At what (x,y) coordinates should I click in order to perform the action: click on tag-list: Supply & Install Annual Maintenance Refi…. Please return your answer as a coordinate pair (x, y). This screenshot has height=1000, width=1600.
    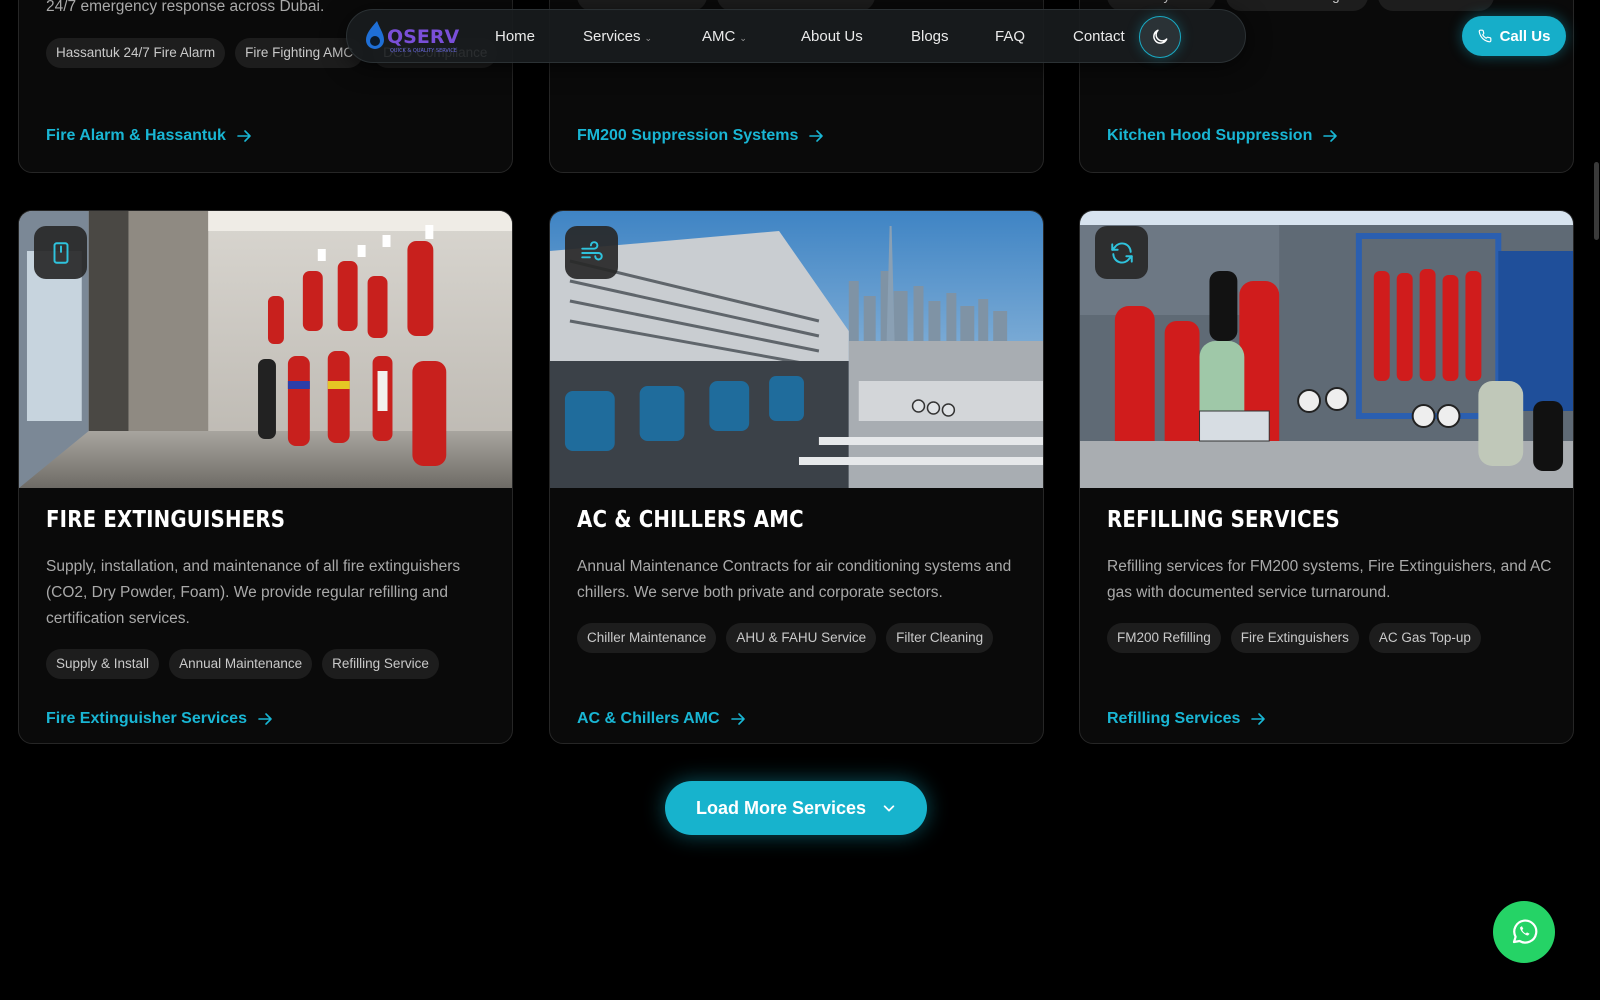
    Looking at the image, I should click on (279, 664).